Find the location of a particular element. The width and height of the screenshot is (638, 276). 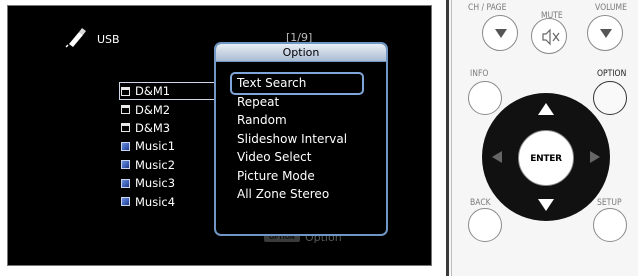

file-name: D&M2 is located at coordinates (153, 109).